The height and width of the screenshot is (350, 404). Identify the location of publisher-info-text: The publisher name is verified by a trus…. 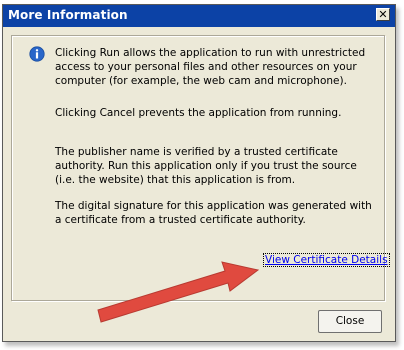
(206, 166).